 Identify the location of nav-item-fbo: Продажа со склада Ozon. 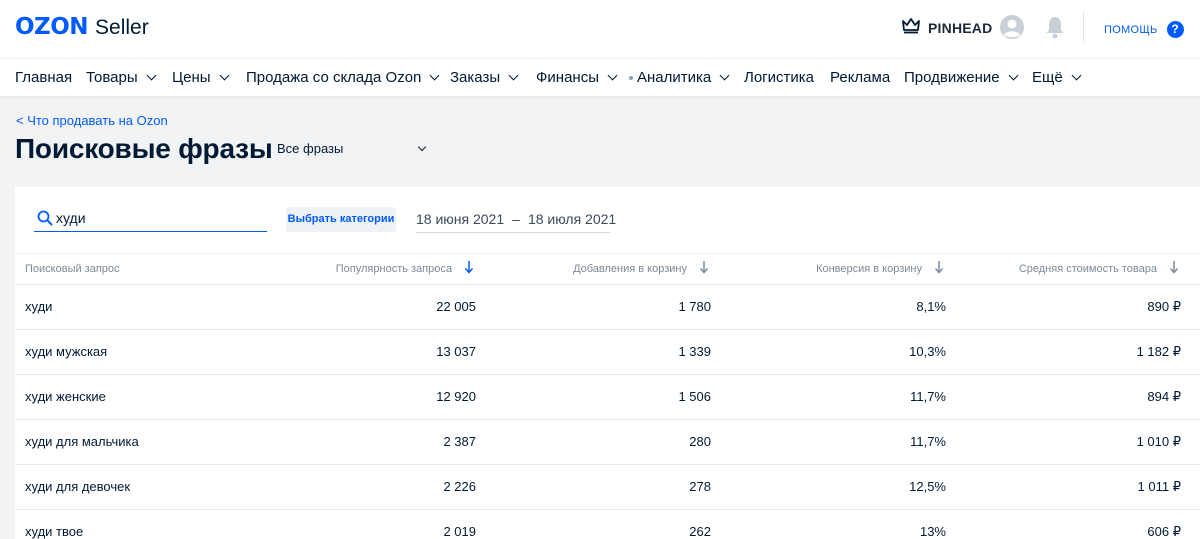
(343, 77).